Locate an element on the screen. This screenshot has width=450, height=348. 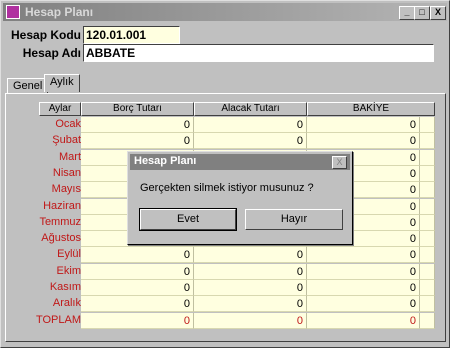
maximize-button: □ is located at coordinates (422, 13).